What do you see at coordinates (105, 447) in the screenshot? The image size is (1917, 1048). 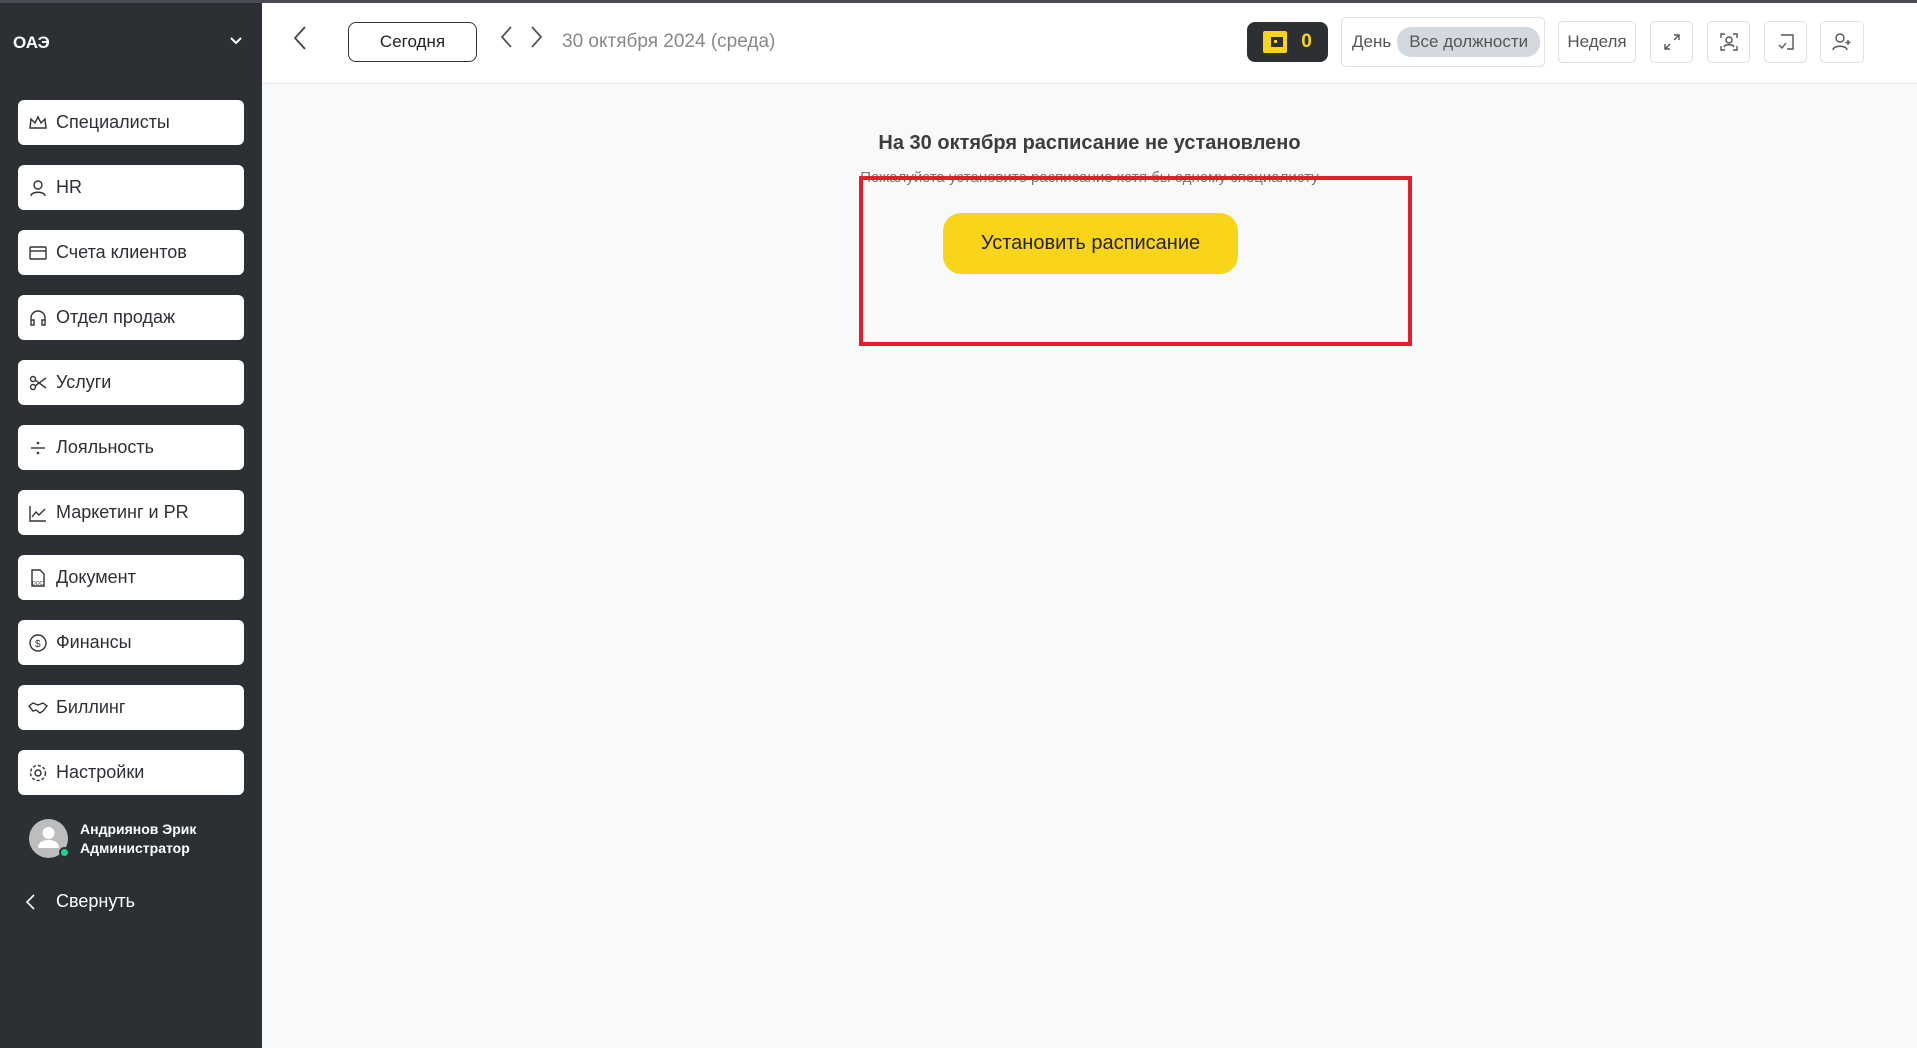 I see `sidebar-item-label: Лояльность` at bounding box center [105, 447].